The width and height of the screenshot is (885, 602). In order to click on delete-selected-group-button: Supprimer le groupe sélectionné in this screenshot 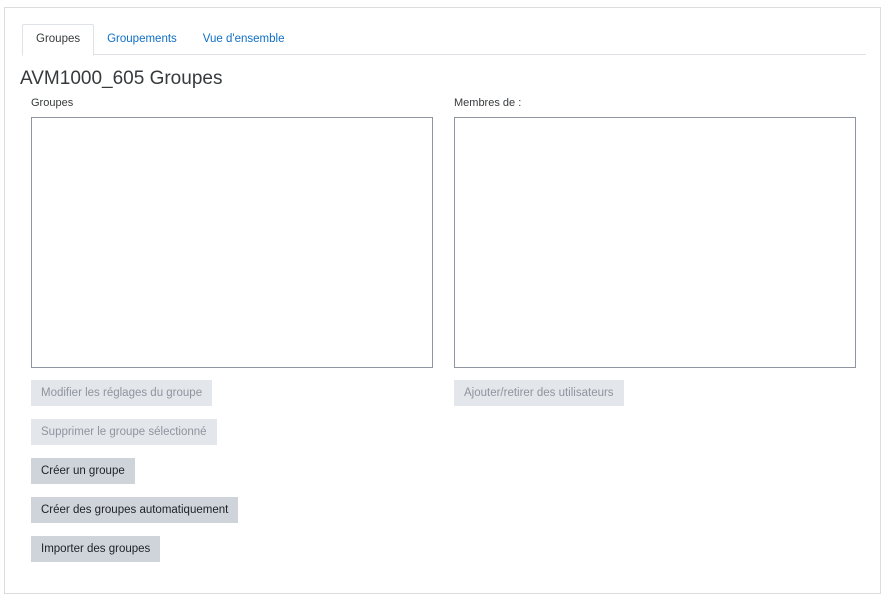, I will do `click(124, 432)`.